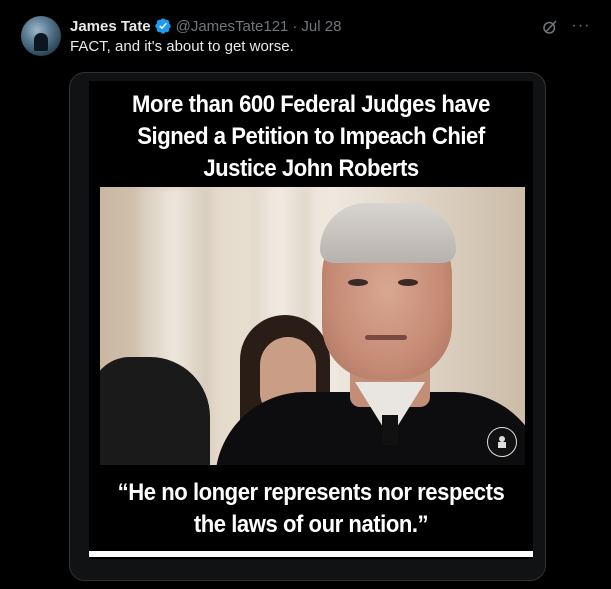  Describe the element at coordinates (110, 26) in the screenshot. I see `display-name: James Tate` at that location.